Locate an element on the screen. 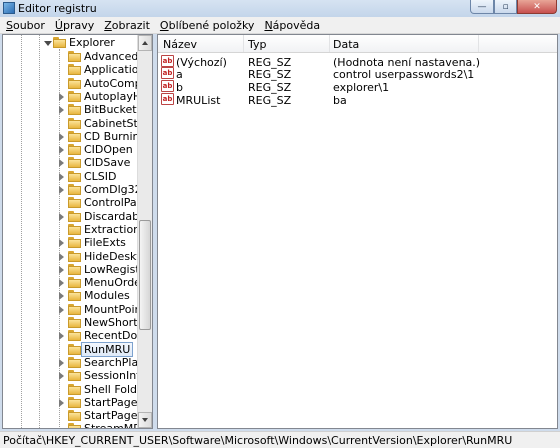 Image resolution: width=560 pixels, height=448 pixels. tree-item-label: FileExts is located at coordinates (105, 243).